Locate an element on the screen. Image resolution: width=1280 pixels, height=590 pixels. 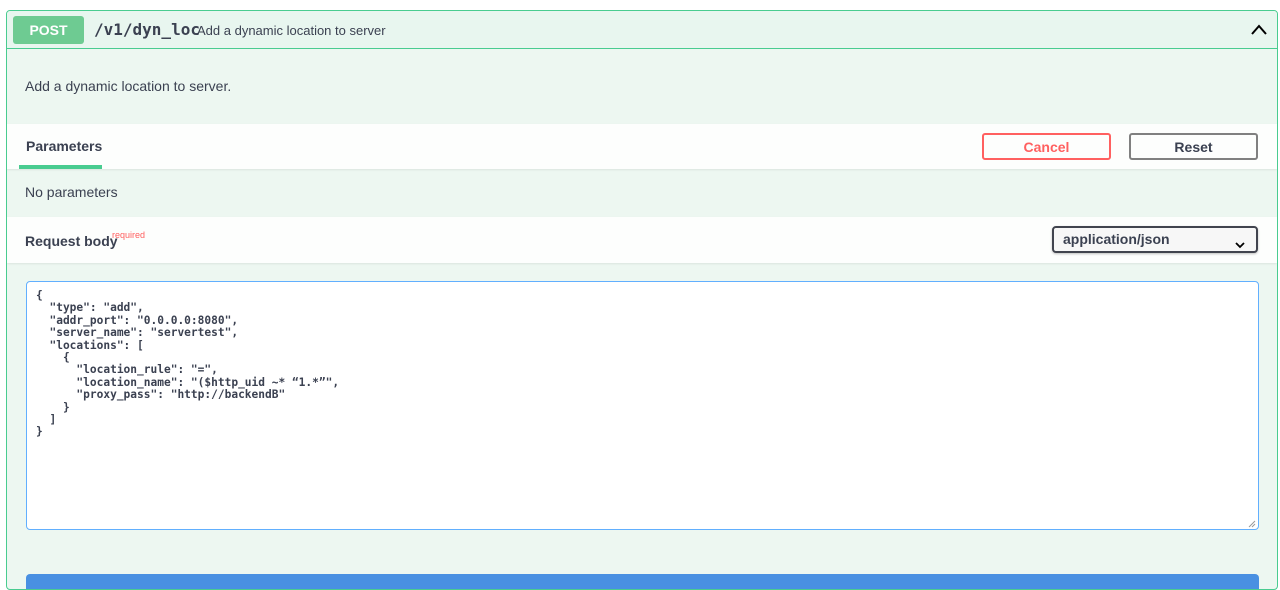
parameters-header: Parameters Cancel Reset is located at coordinates (642, 146).